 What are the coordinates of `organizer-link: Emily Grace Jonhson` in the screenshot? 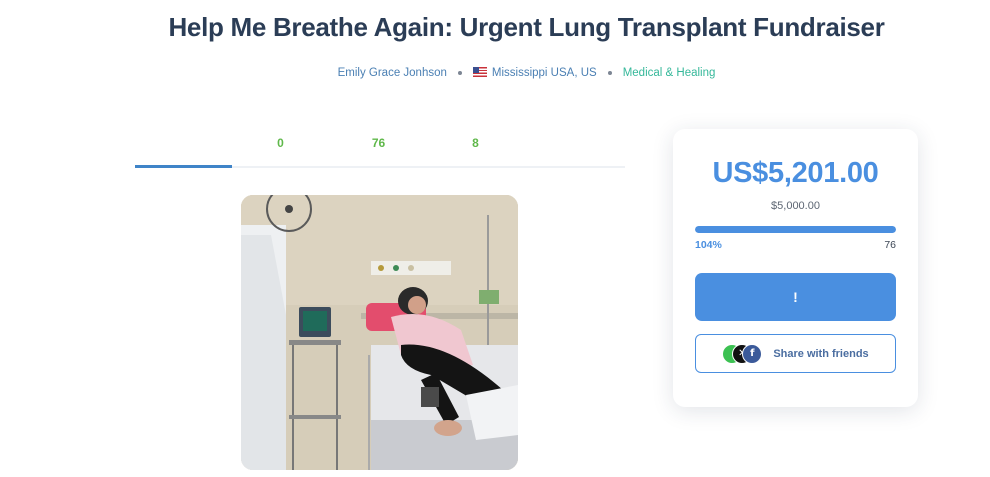 It's located at (392, 73).